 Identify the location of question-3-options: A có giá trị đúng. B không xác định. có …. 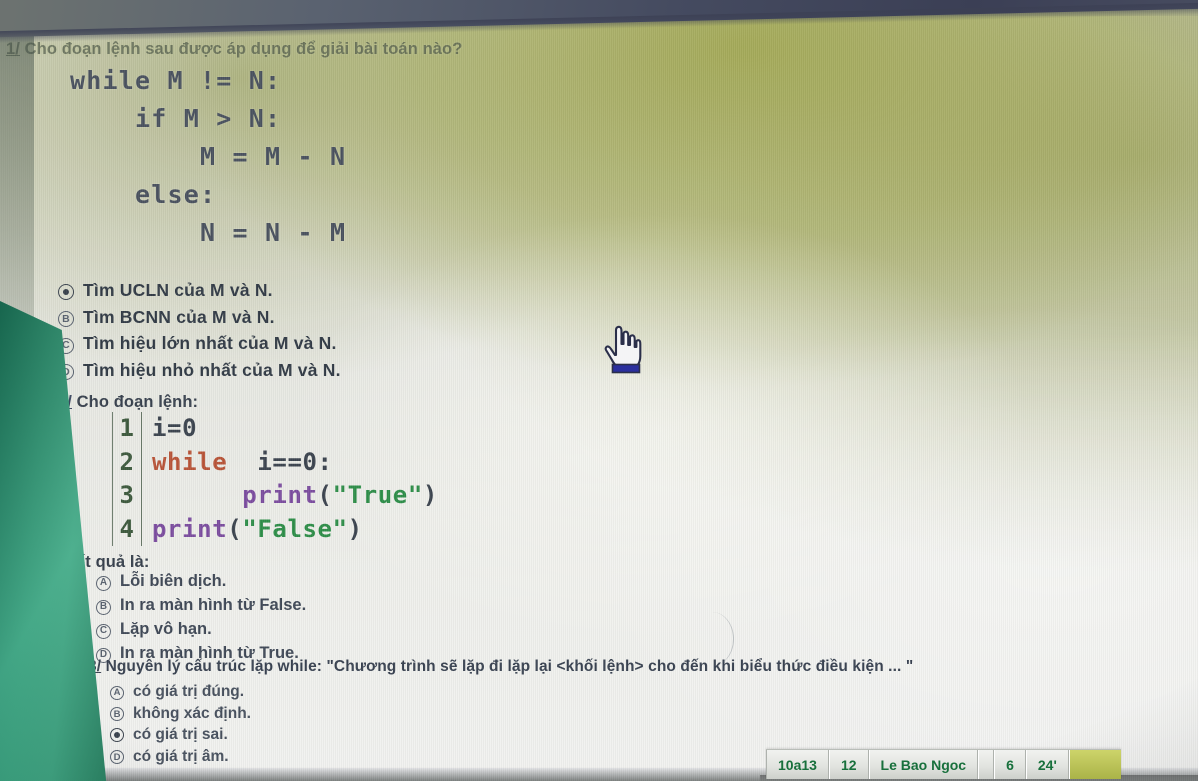
(180, 726).